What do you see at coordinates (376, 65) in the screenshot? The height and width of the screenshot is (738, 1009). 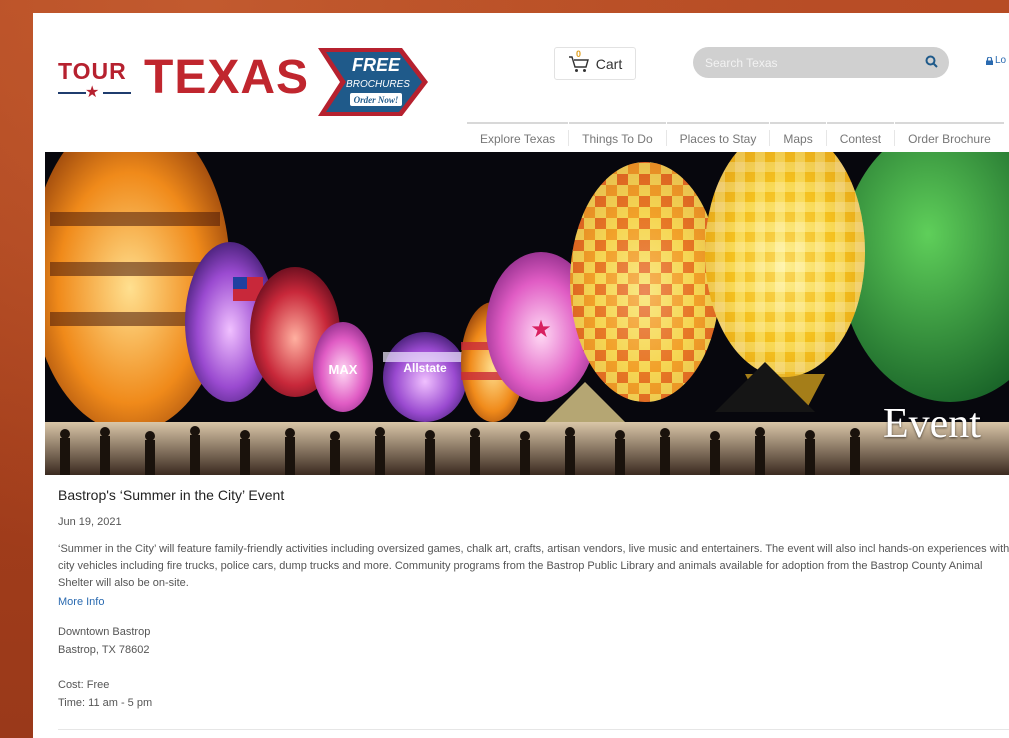 I see `badge-free-text: FREE` at bounding box center [376, 65].